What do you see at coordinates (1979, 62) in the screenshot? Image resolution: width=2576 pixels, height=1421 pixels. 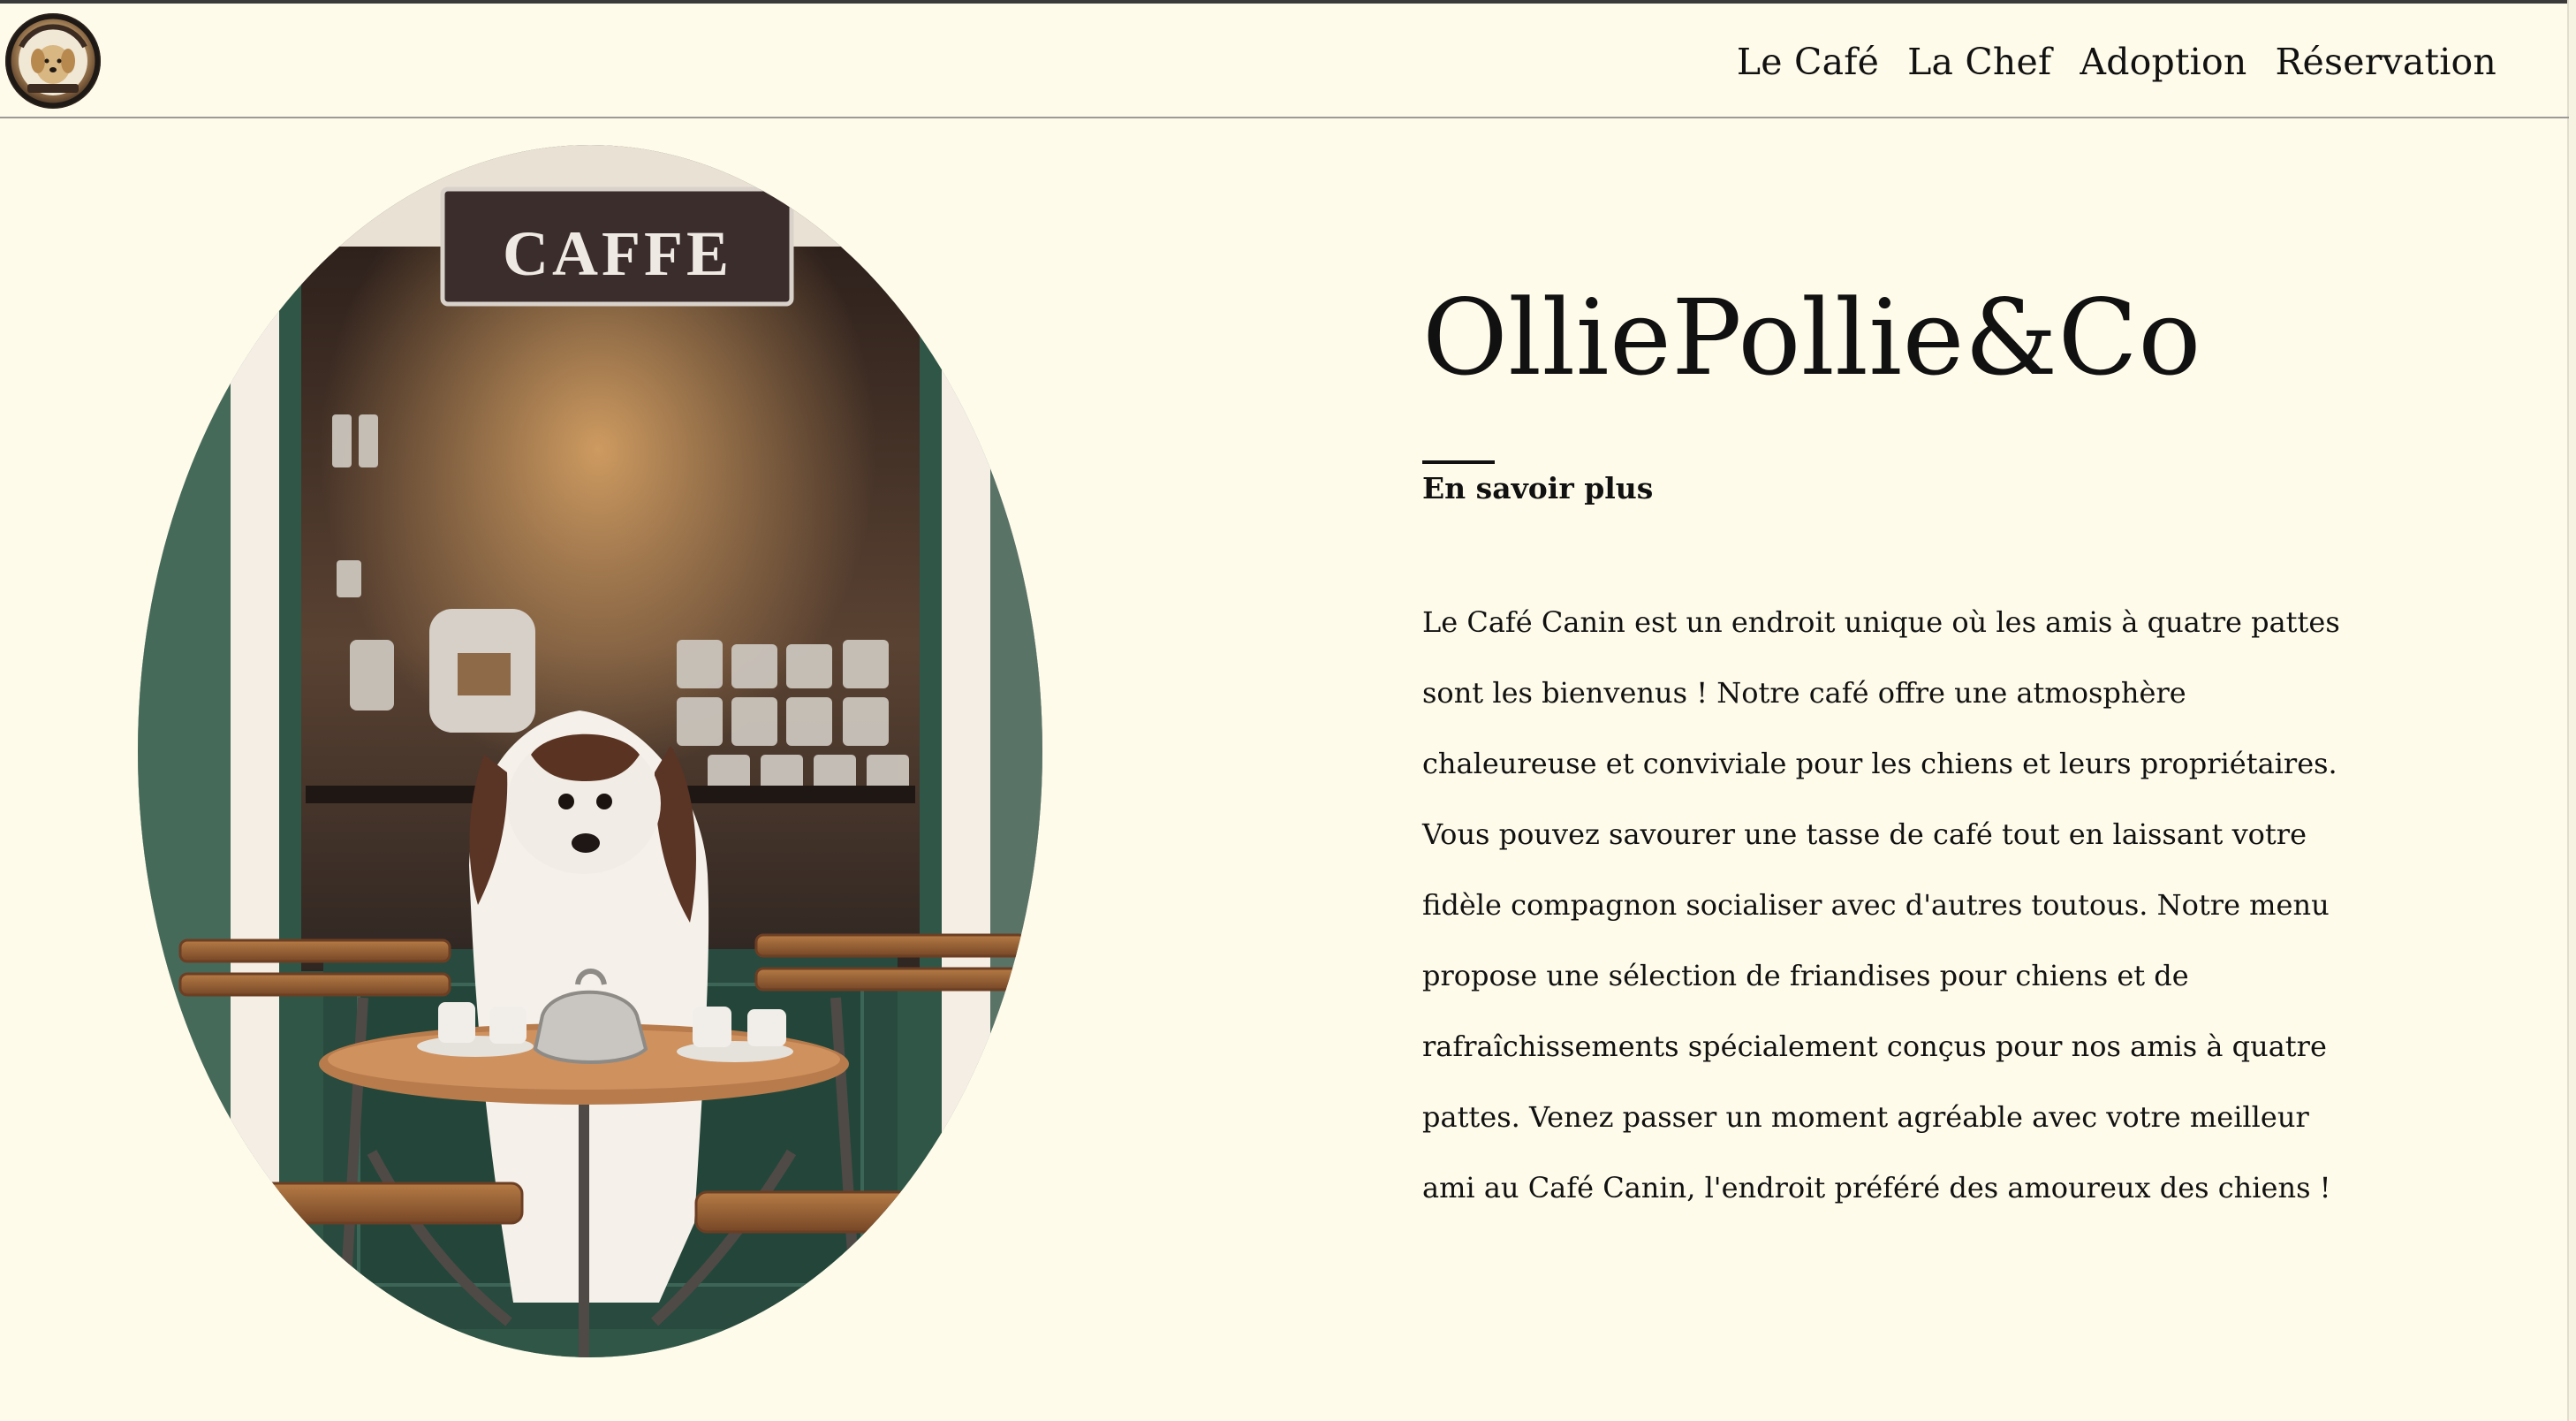 I see `nav-link-la-chef: La Chef` at bounding box center [1979, 62].